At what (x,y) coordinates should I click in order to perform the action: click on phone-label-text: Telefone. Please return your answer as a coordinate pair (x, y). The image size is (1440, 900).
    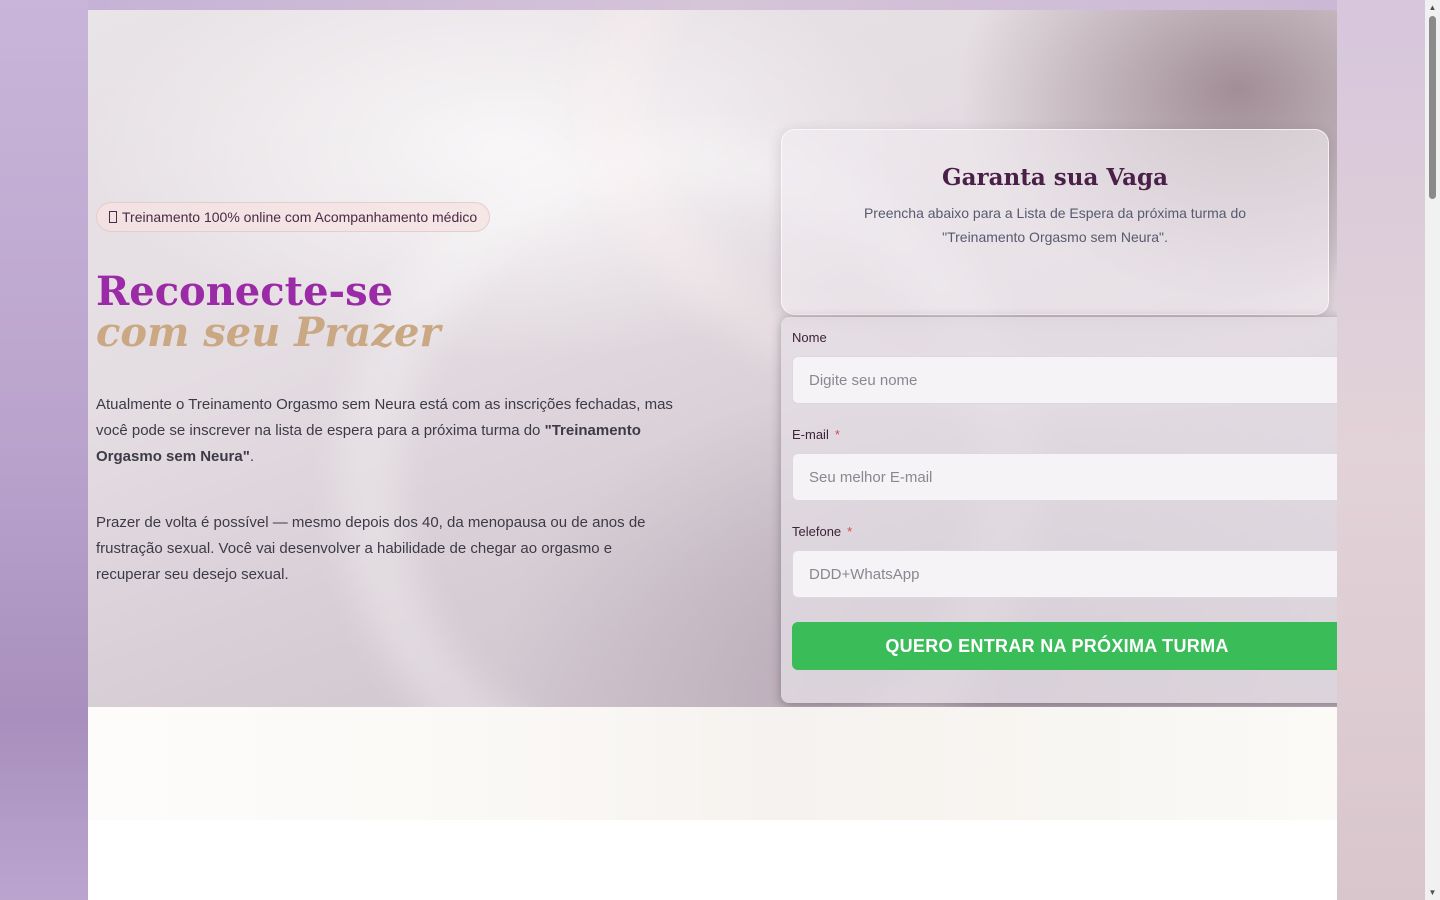
    Looking at the image, I should click on (817, 531).